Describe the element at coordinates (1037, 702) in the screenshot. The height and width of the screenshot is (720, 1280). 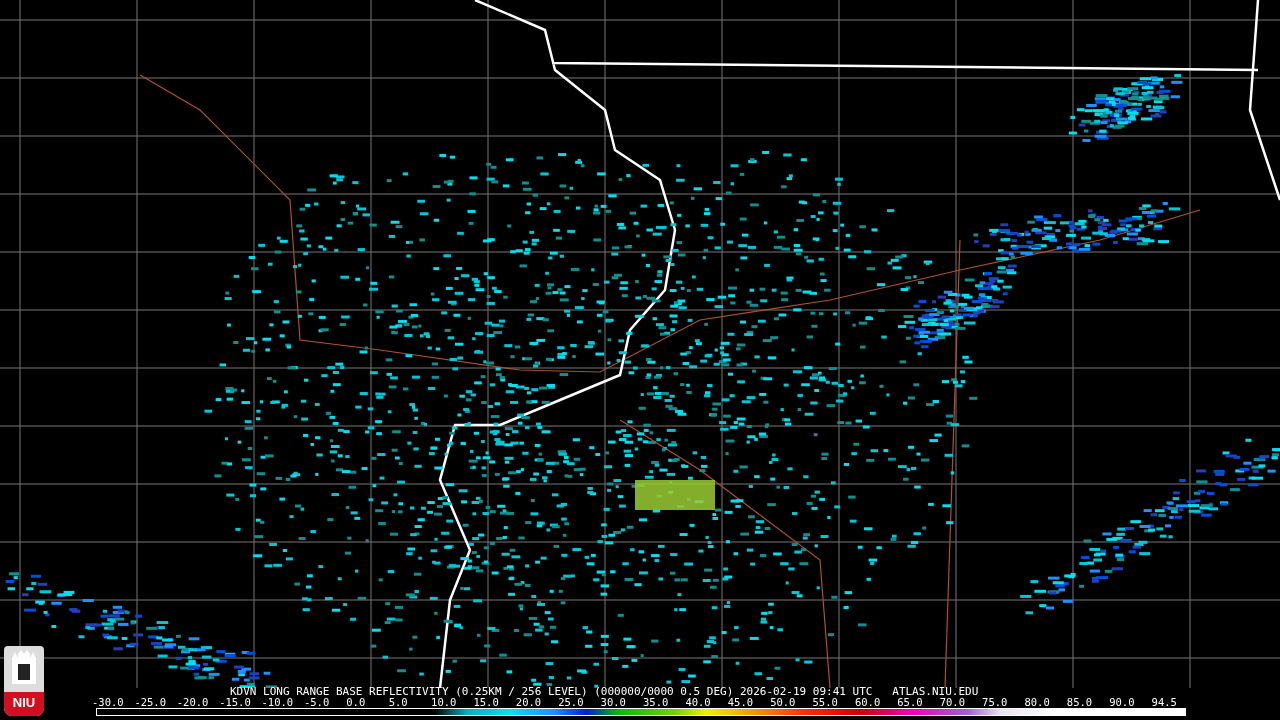
I see `scale-label: 80.0` at that location.